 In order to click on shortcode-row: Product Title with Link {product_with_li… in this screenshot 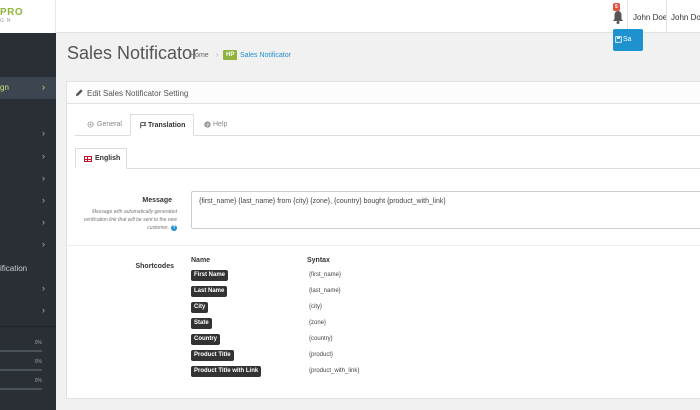, I will do `click(383, 372)`.